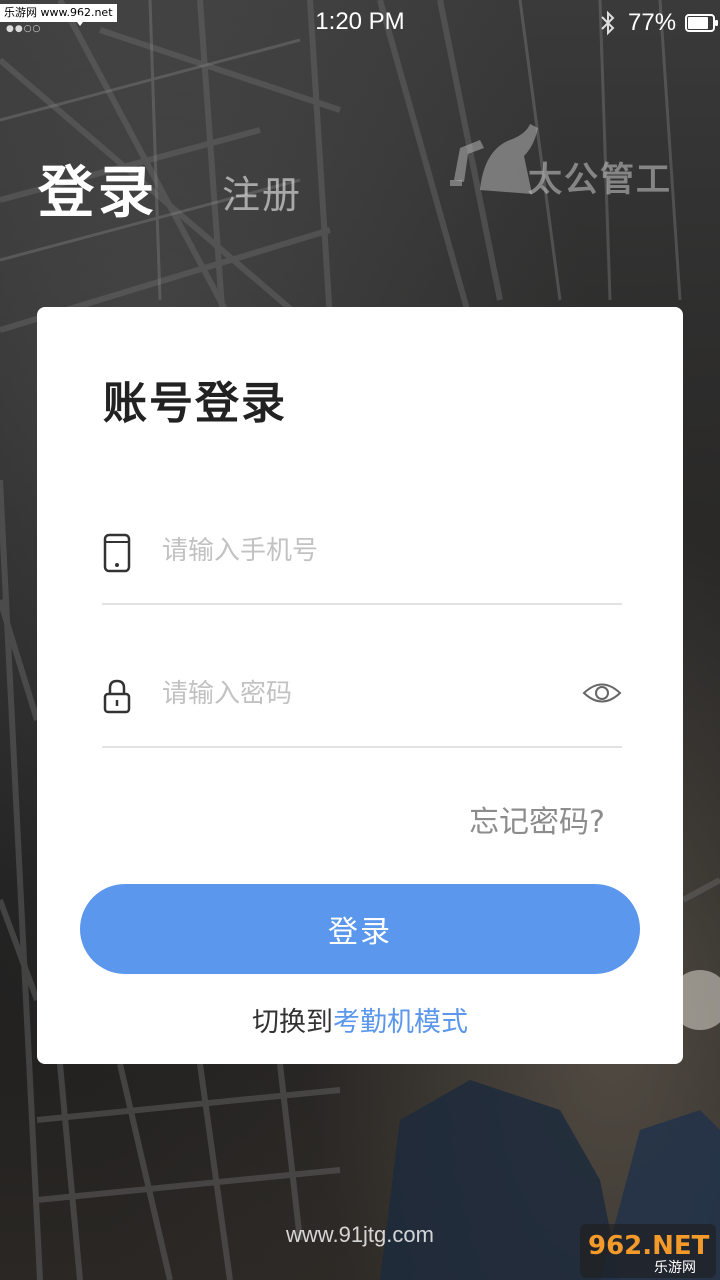 This screenshot has width=720, height=1280. Describe the element at coordinates (537, 819) in the screenshot. I see `forgot-password-link: 忘记密码?` at that location.